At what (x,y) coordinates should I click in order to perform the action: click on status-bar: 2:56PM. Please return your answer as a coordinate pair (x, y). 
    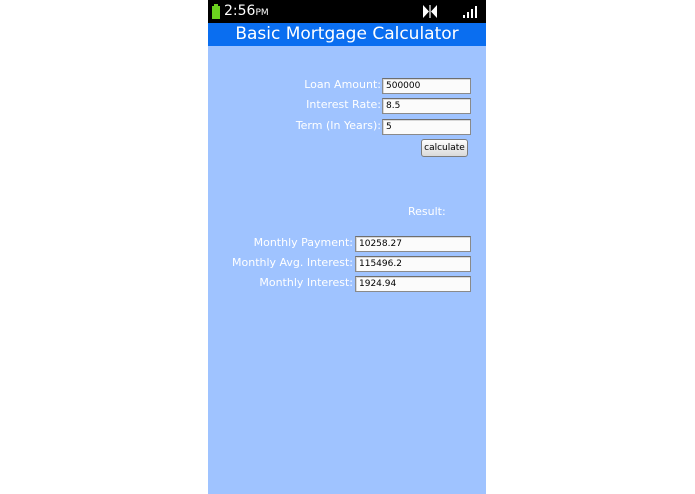
    Looking at the image, I should click on (347, 11).